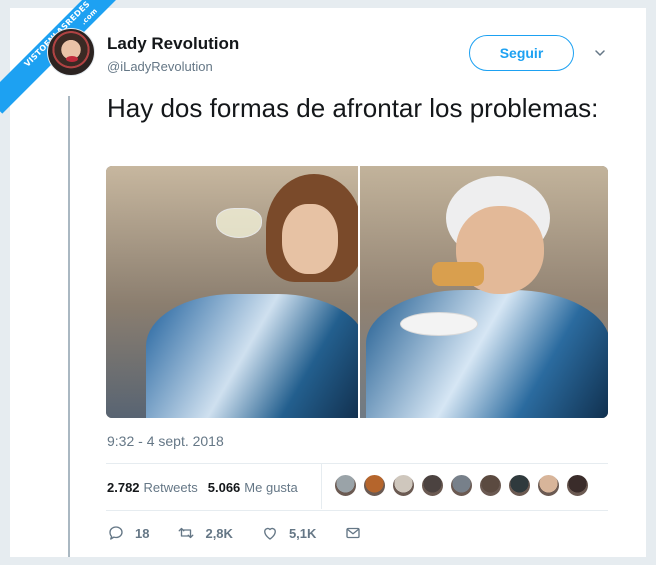 The width and height of the screenshot is (656, 565). Describe the element at coordinates (165, 441) in the screenshot. I see `tweet-timestamp: 9:32 - 4 sept. 2018` at that location.